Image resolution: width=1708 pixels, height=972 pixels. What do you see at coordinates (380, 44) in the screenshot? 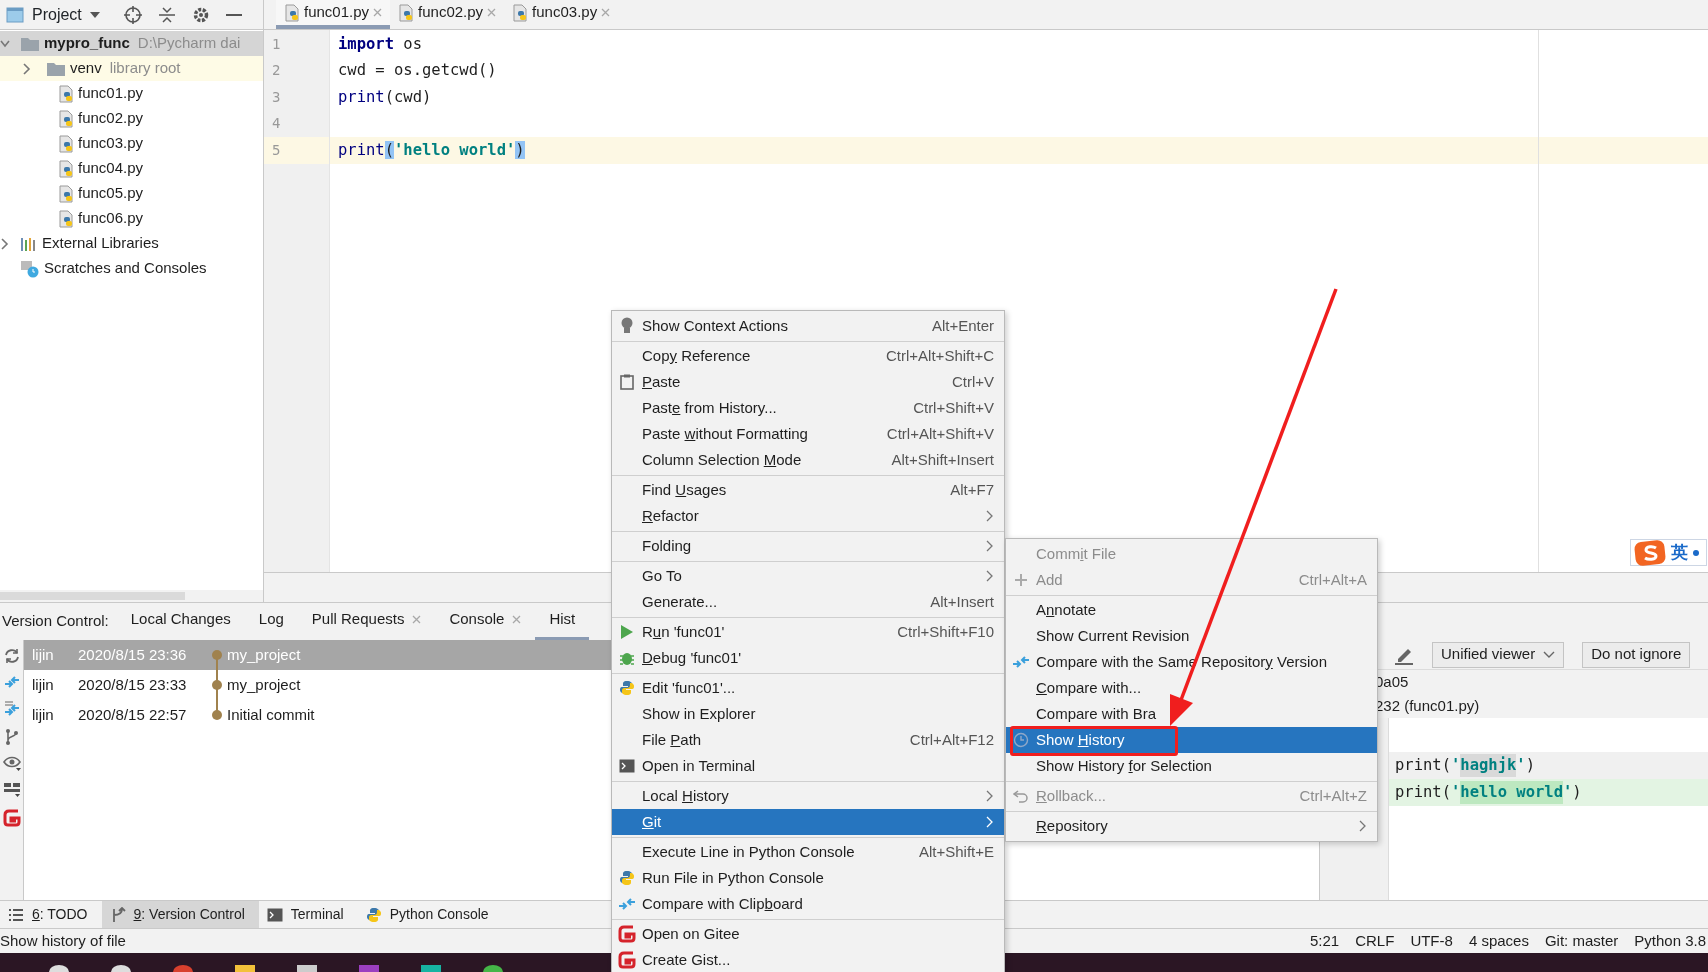
I see `code-line: import os` at bounding box center [380, 44].